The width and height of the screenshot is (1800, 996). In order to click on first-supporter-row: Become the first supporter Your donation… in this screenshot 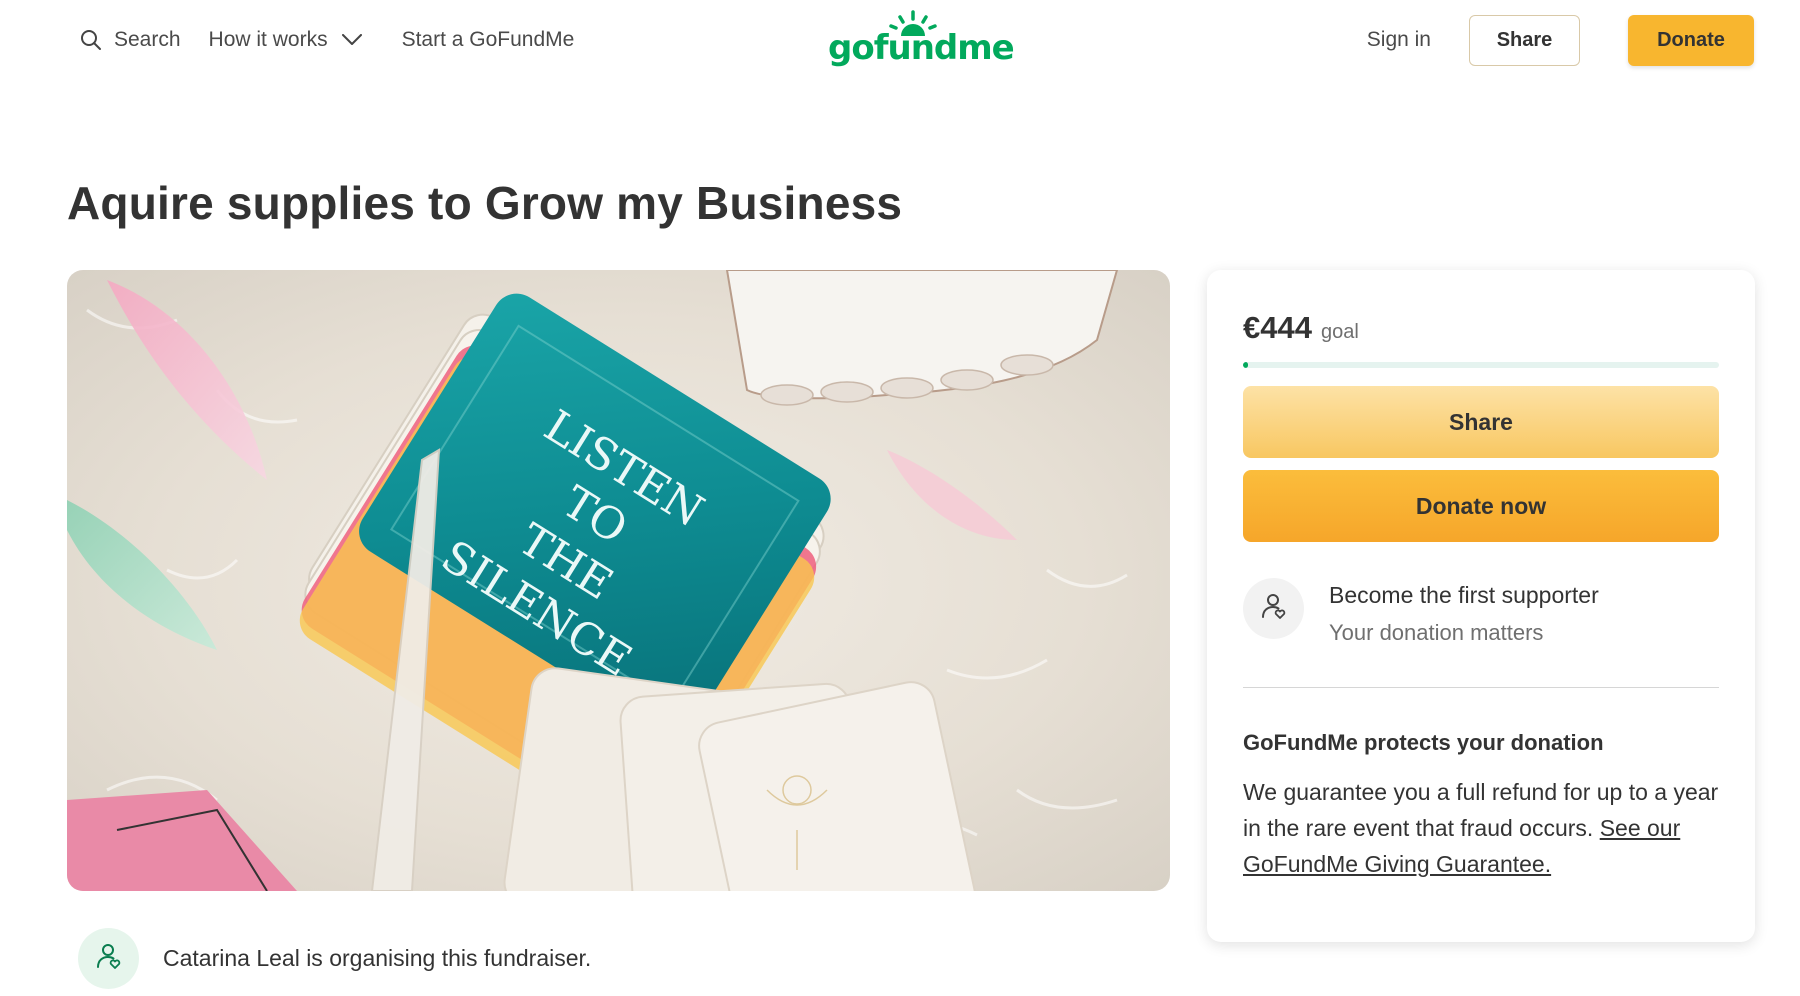, I will do `click(1421, 612)`.